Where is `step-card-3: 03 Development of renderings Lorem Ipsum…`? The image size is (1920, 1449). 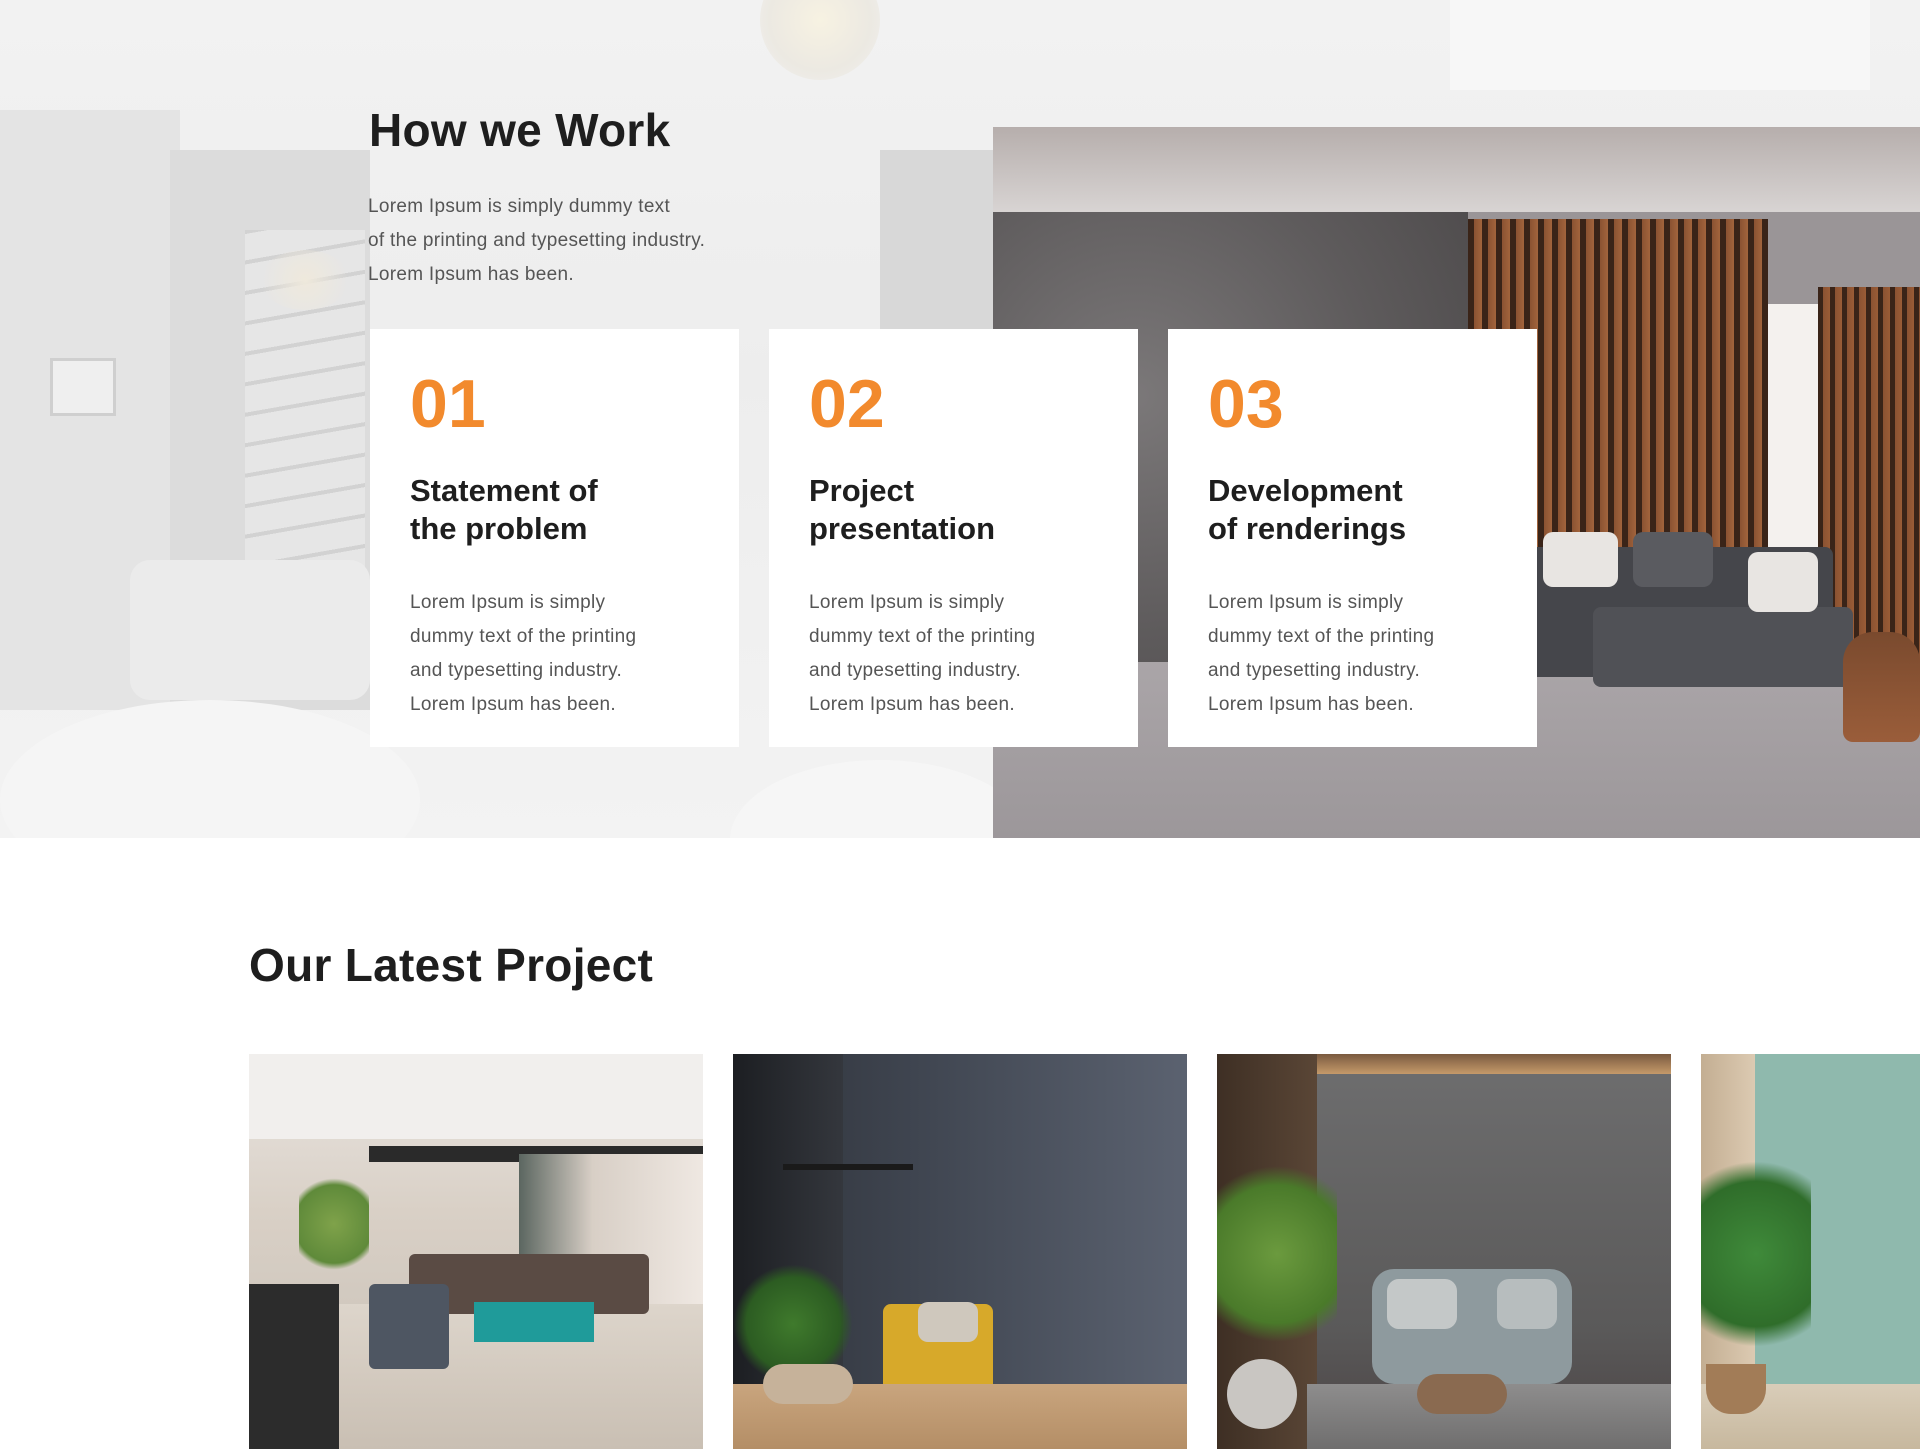
step-card-3: 03 Development of renderings Lorem Ipsum… is located at coordinates (1352, 538).